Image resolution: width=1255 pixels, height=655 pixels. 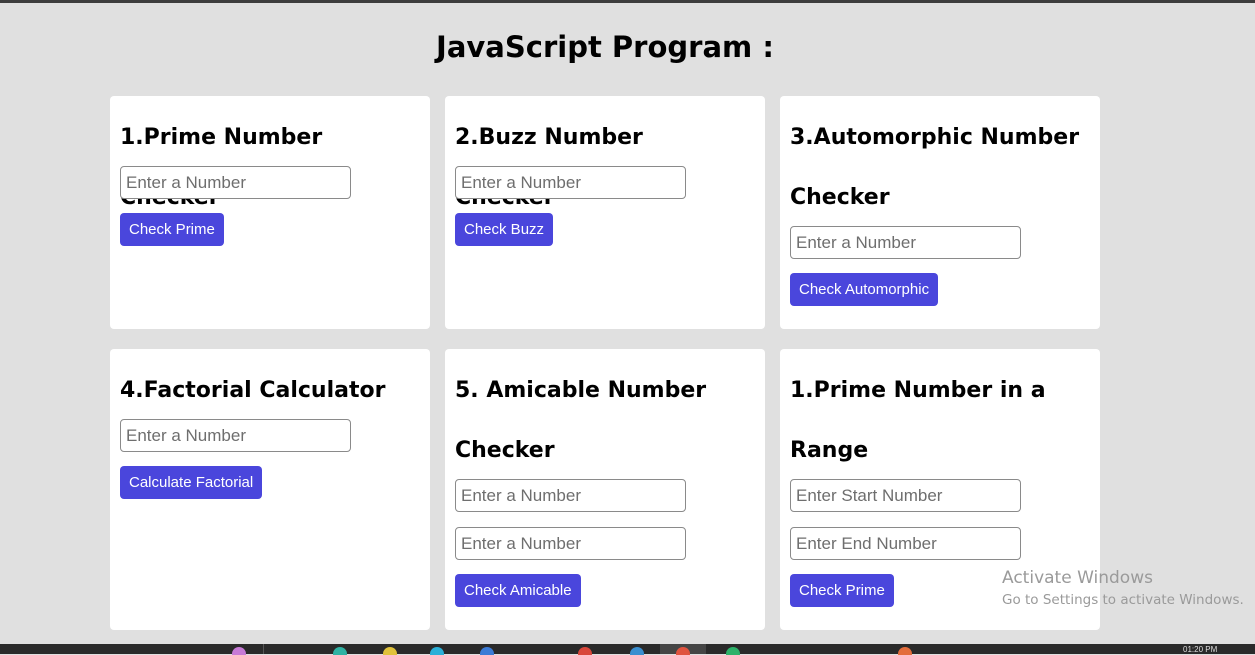 I want to click on check-prime-button: Check Prime, so click(x=172, y=229).